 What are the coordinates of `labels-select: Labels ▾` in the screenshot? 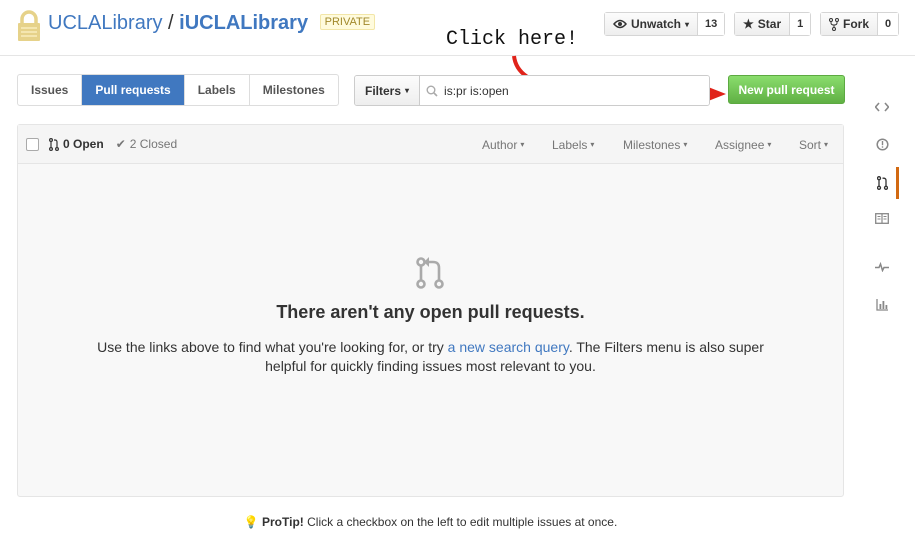 It's located at (573, 144).